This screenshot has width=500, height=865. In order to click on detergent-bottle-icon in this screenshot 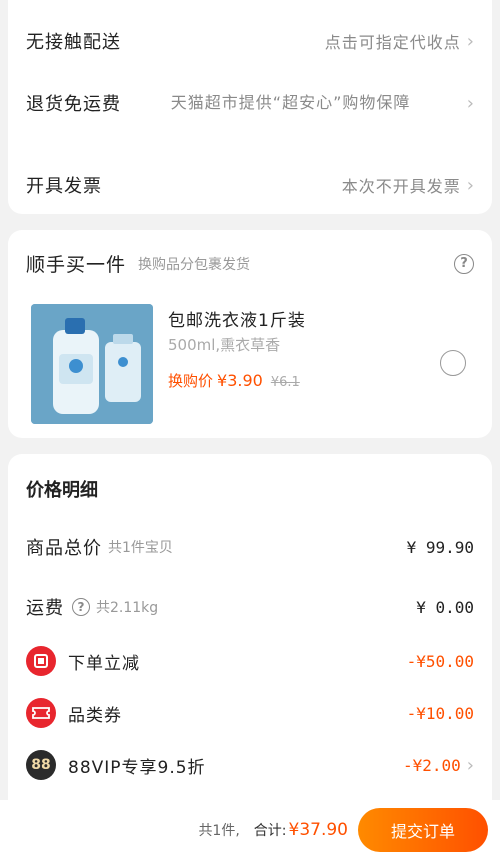, I will do `click(92, 364)`.